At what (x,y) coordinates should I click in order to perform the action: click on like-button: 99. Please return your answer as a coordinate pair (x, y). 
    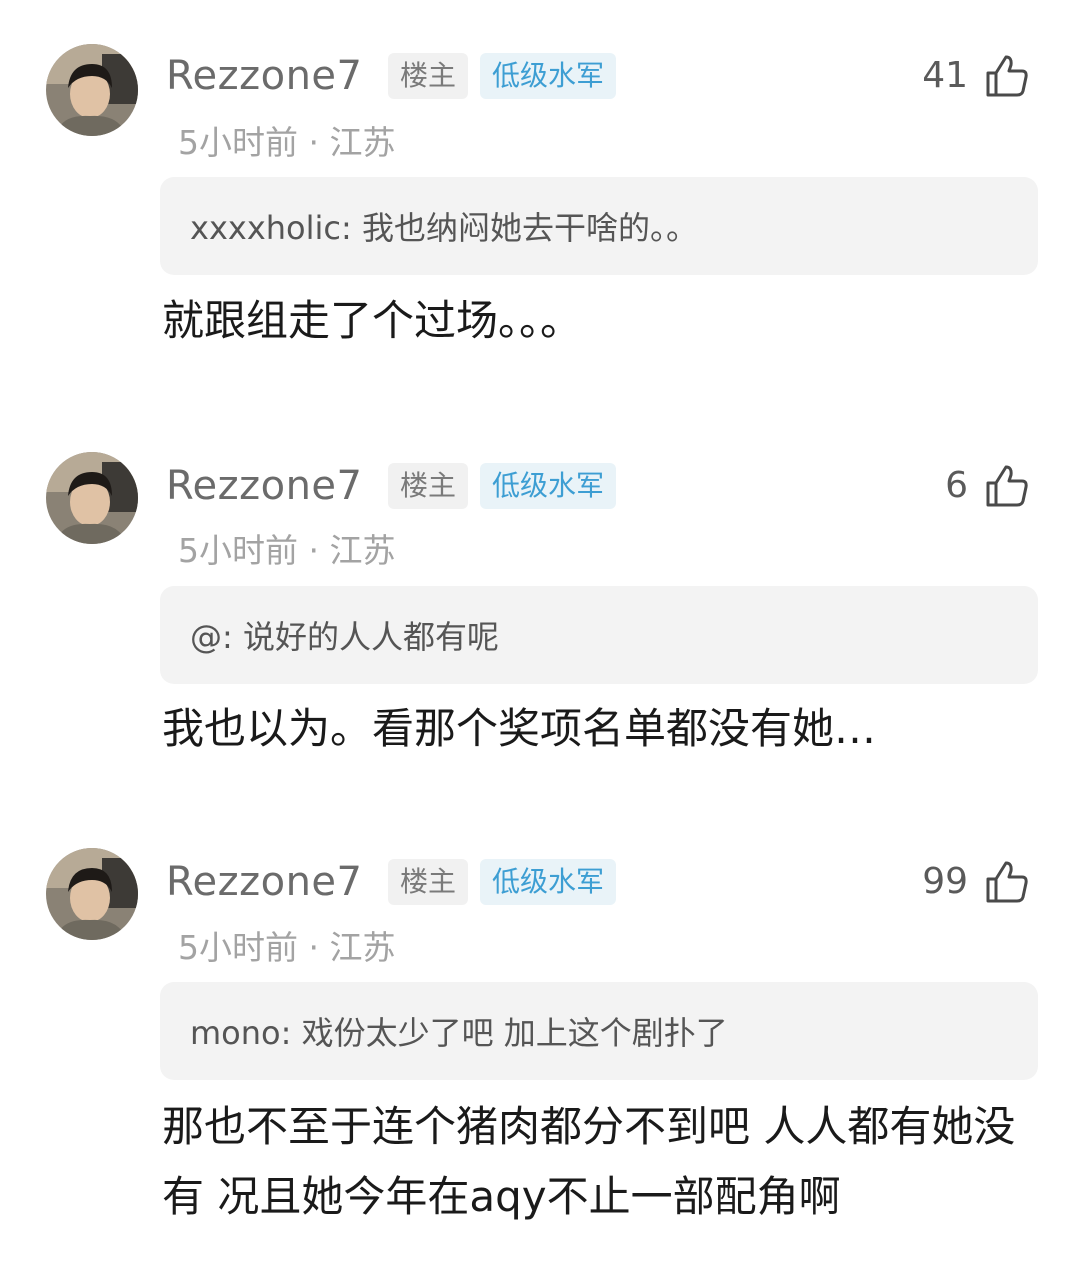
    Looking at the image, I should click on (977, 882).